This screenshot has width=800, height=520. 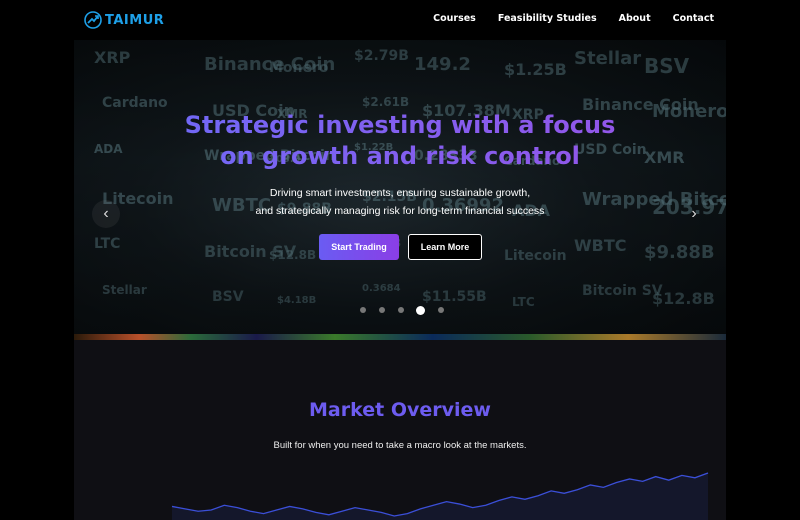 I want to click on market-line-chart, so click(x=400, y=492).